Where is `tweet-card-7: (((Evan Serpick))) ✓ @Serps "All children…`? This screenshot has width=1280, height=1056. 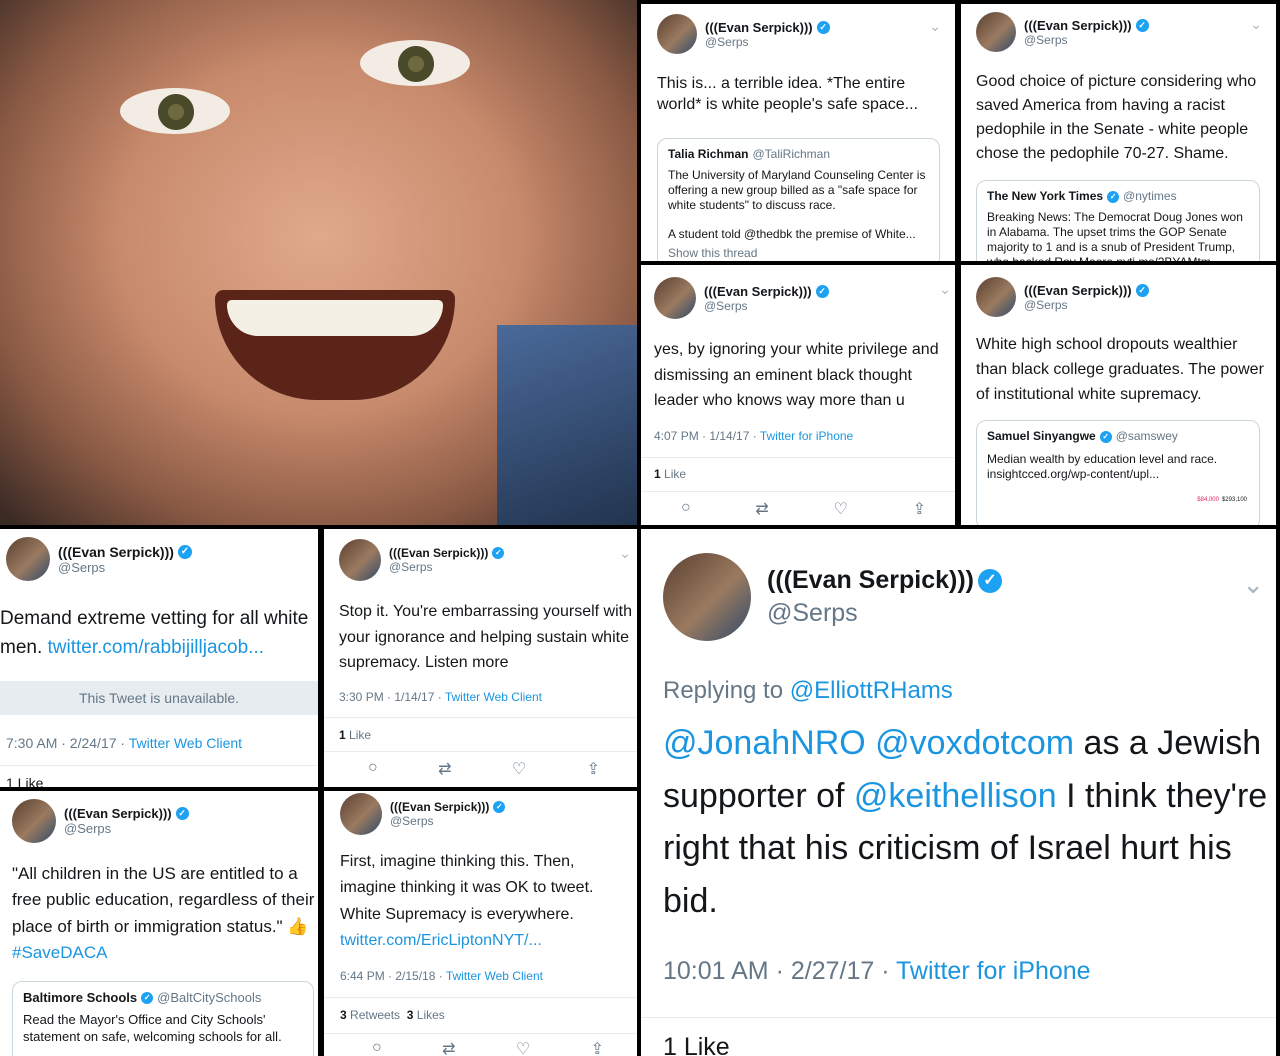
tweet-card-7: (((Evan Serpick))) ✓ @Serps "All children… is located at coordinates (159, 923).